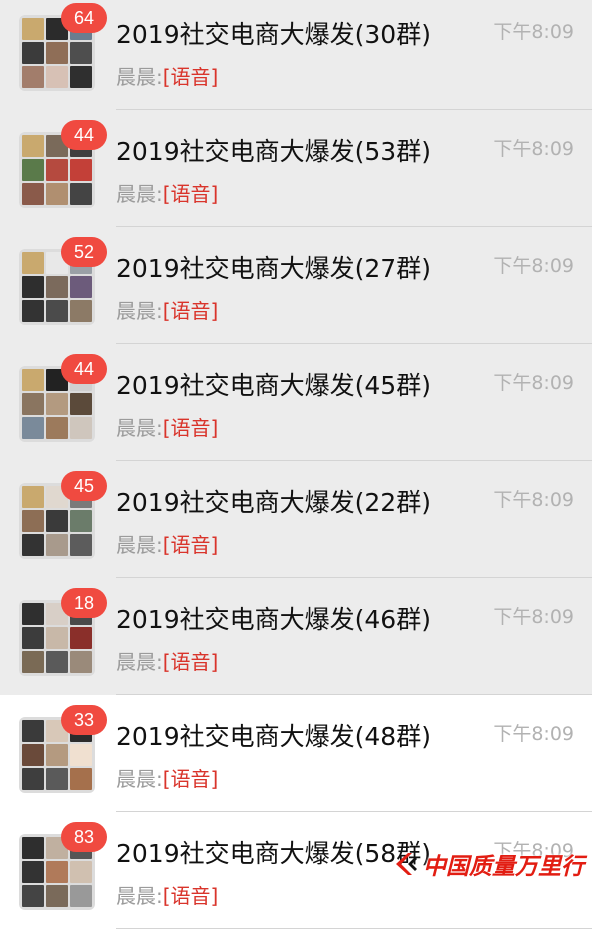  What do you see at coordinates (273, 736) in the screenshot?
I see `chat-title: 2019社交电商大爆发(48群)` at bounding box center [273, 736].